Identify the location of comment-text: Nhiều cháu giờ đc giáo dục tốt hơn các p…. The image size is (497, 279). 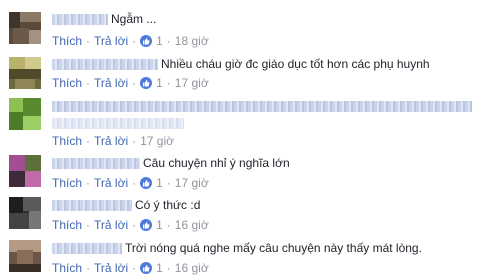
(295, 64).